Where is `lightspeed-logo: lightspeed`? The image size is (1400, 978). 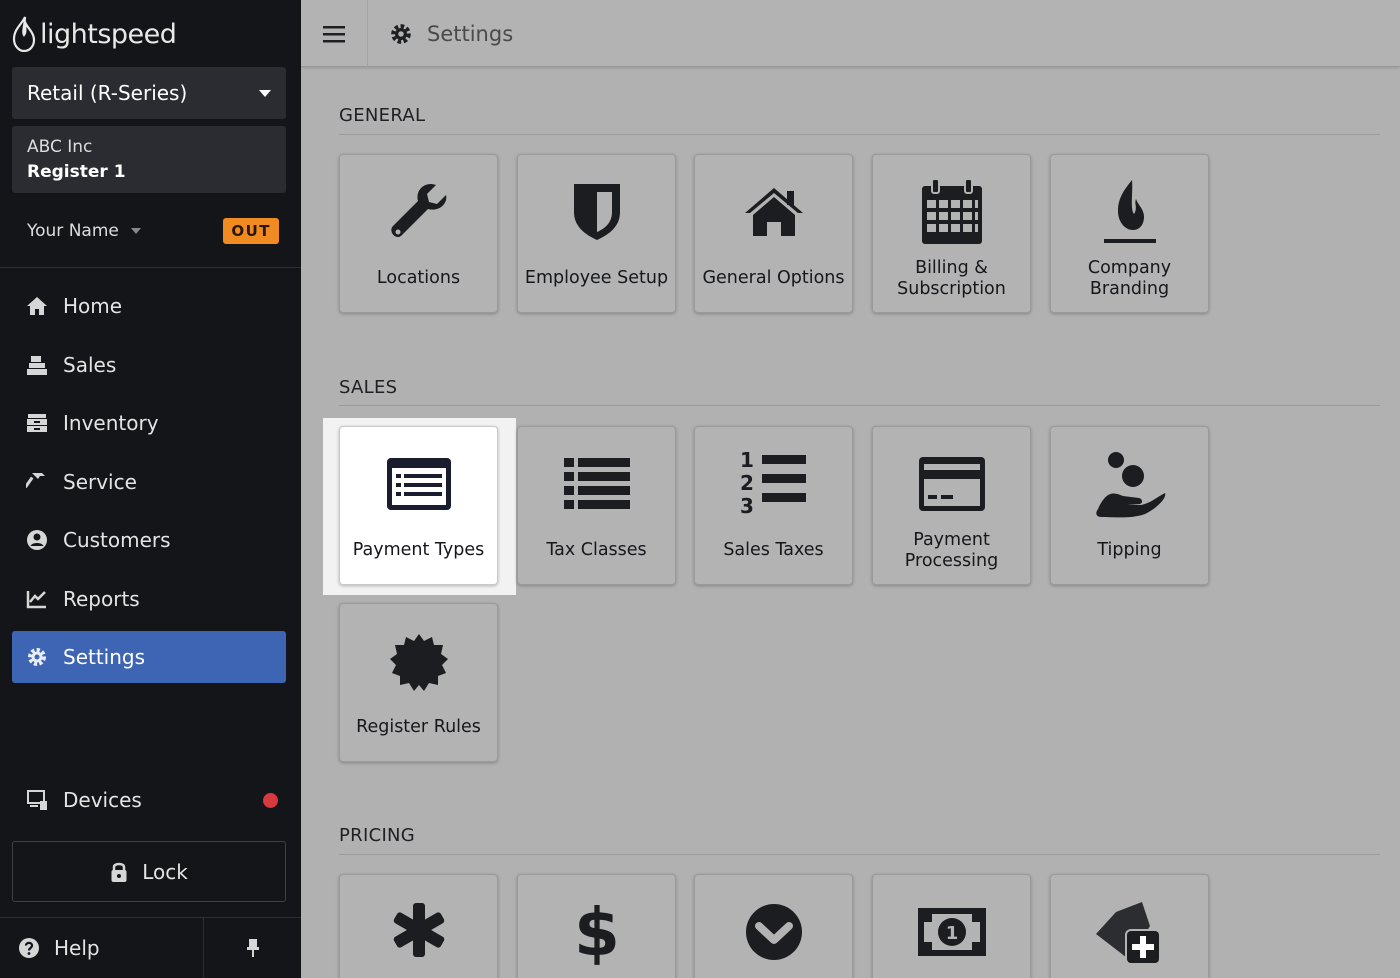
lightspeed-logo: lightspeed is located at coordinates (94, 34).